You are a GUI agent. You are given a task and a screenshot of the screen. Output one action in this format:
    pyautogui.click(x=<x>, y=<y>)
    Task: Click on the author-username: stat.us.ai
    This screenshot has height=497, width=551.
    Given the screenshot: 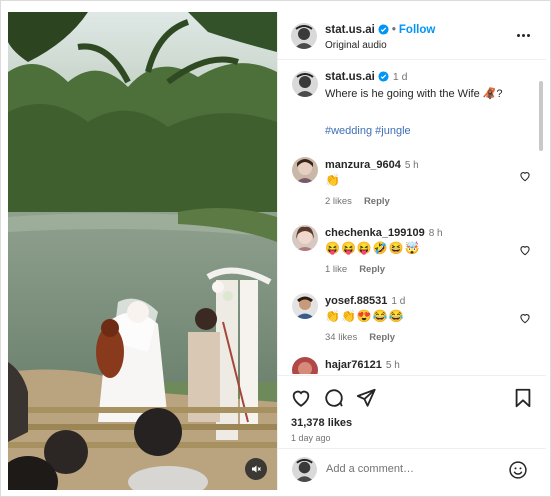 What is the action you would take?
    pyautogui.click(x=350, y=30)
    